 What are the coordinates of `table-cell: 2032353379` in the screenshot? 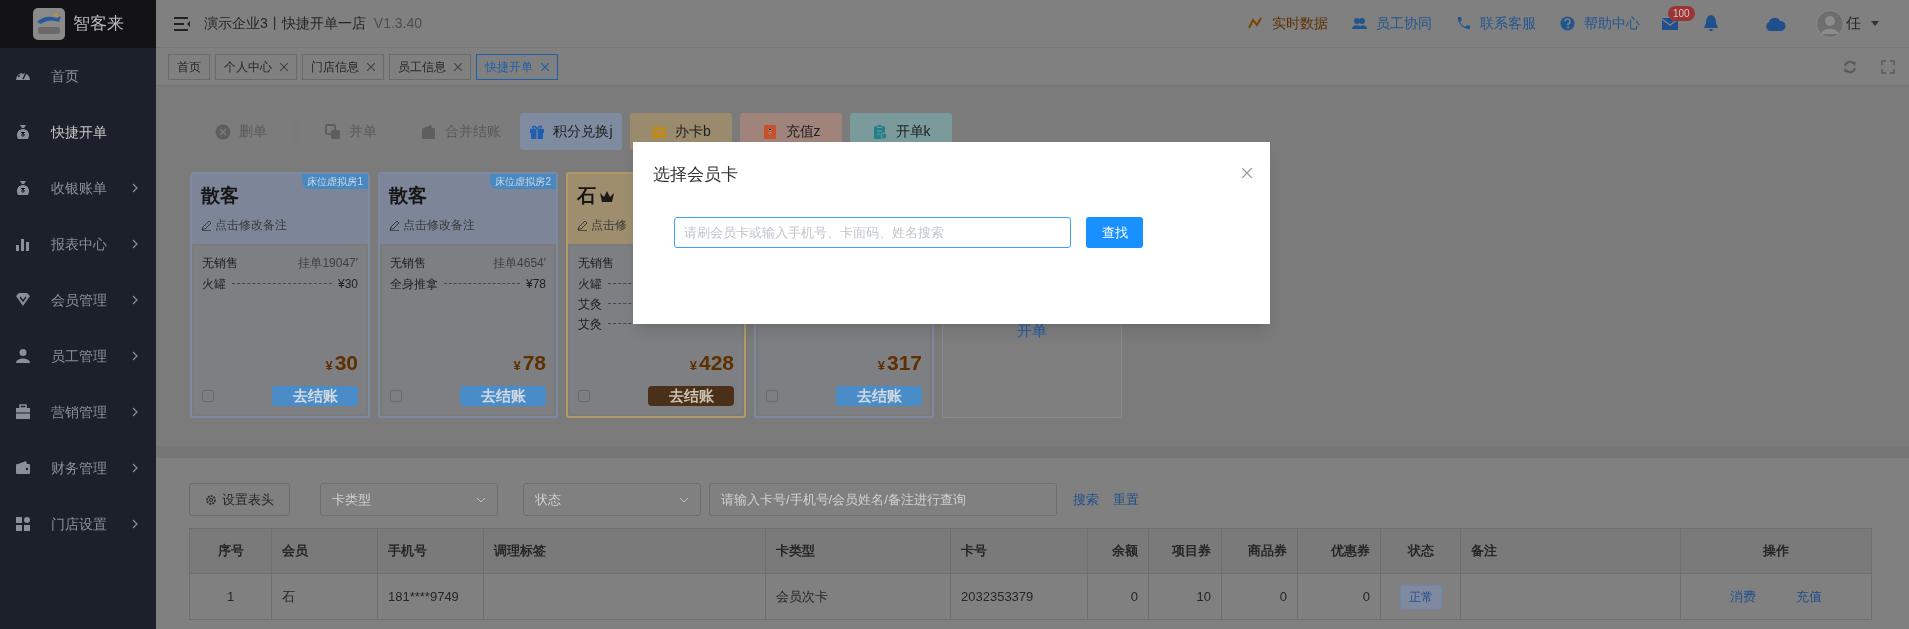 It's located at (1019, 596).